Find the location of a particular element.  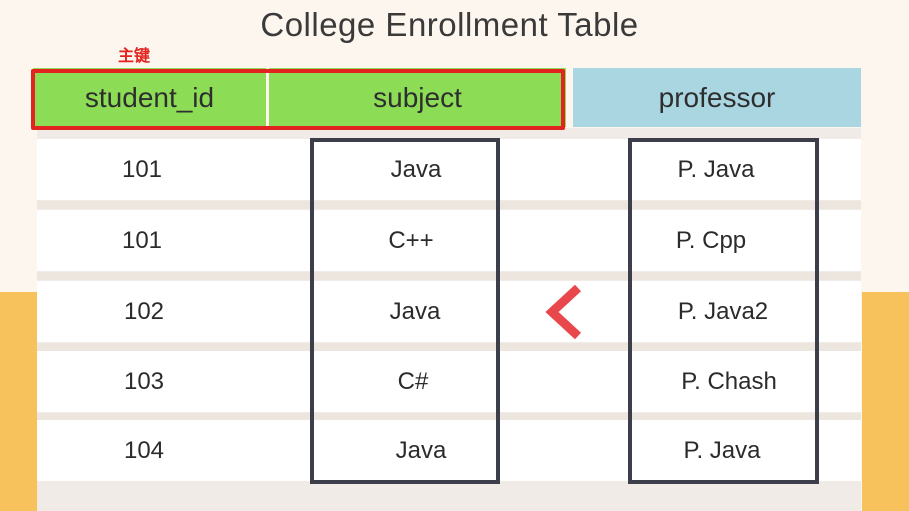

header-professor: professor is located at coordinates (717, 97).